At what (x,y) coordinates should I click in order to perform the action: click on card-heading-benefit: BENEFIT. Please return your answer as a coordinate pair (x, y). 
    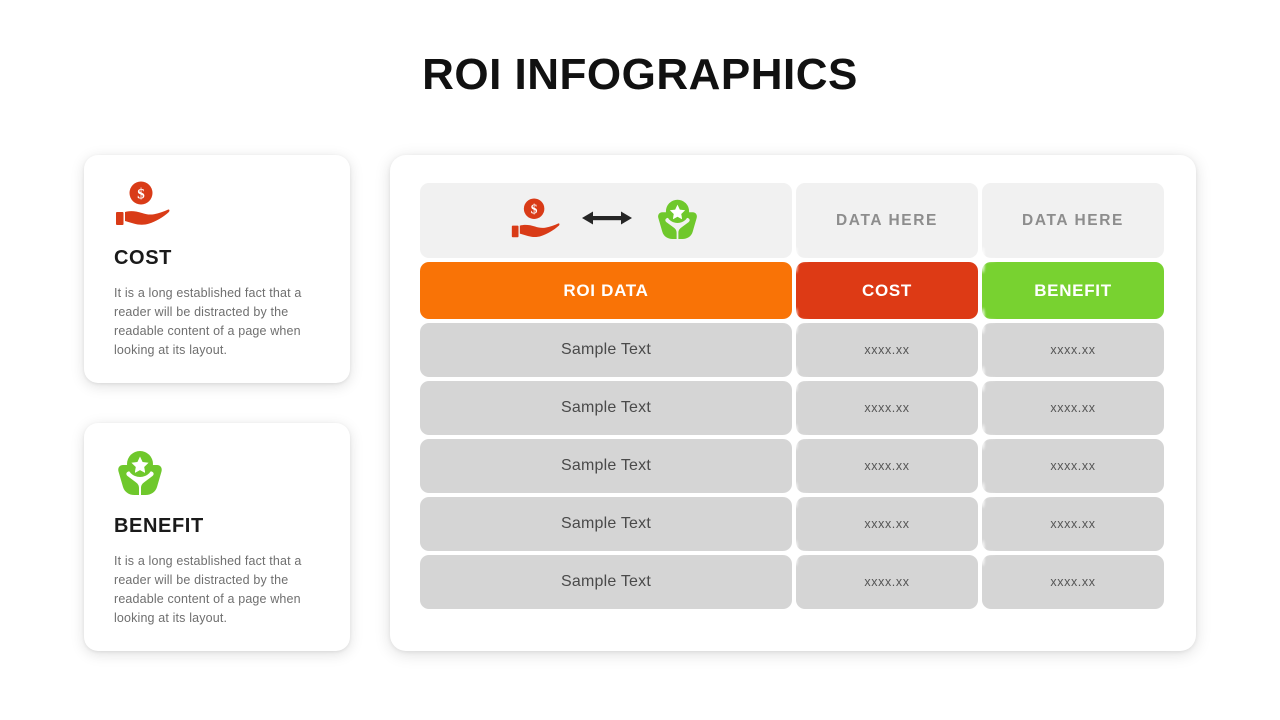
    Looking at the image, I should click on (159, 526).